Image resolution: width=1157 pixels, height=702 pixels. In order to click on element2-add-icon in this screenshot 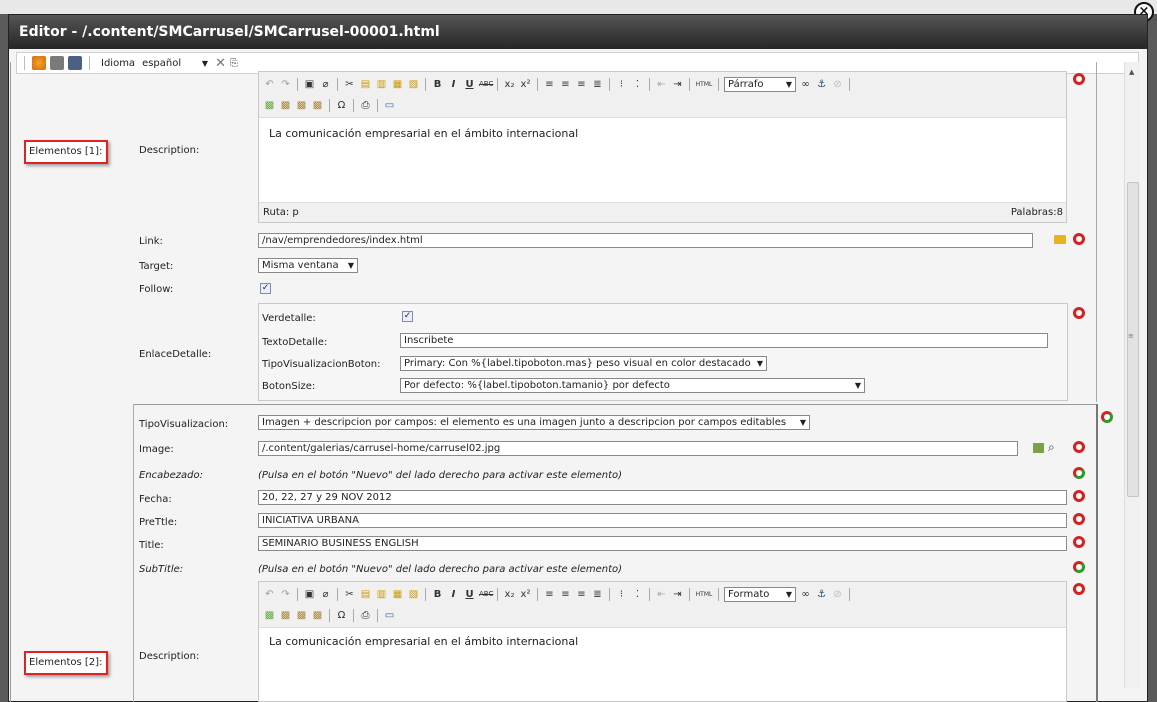, I will do `click(1107, 417)`.